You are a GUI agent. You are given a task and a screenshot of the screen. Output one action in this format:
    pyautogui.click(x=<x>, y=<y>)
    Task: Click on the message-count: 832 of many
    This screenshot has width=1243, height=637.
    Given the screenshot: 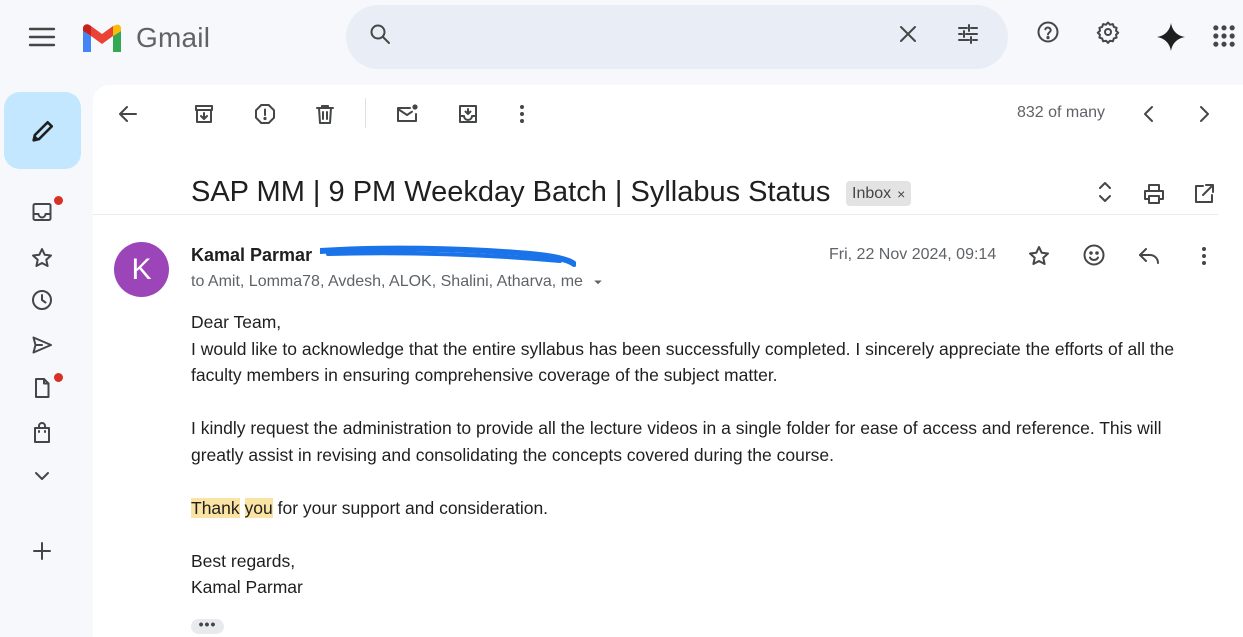 What is the action you would take?
    pyautogui.click(x=1061, y=112)
    